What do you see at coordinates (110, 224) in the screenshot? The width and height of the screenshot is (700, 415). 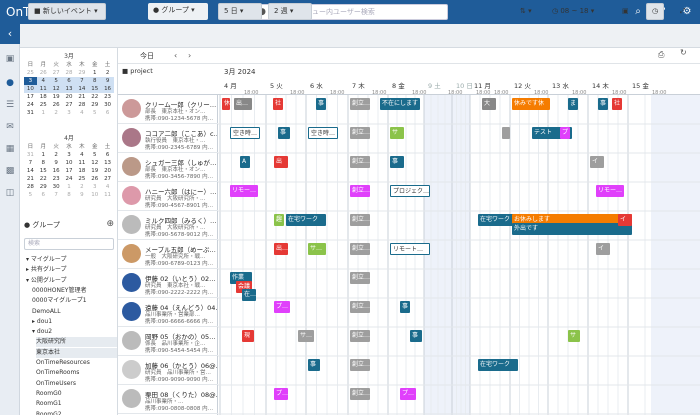 I see `add-group-icon: ⊕` at bounding box center [110, 224].